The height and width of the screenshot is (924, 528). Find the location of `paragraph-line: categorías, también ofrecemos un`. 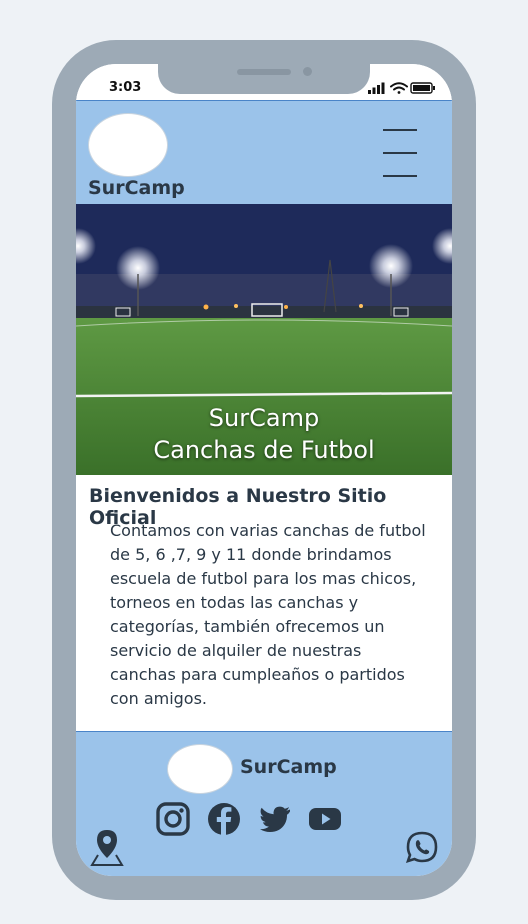

paragraph-line: categorías, también ofrecemos un is located at coordinates (247, 626).